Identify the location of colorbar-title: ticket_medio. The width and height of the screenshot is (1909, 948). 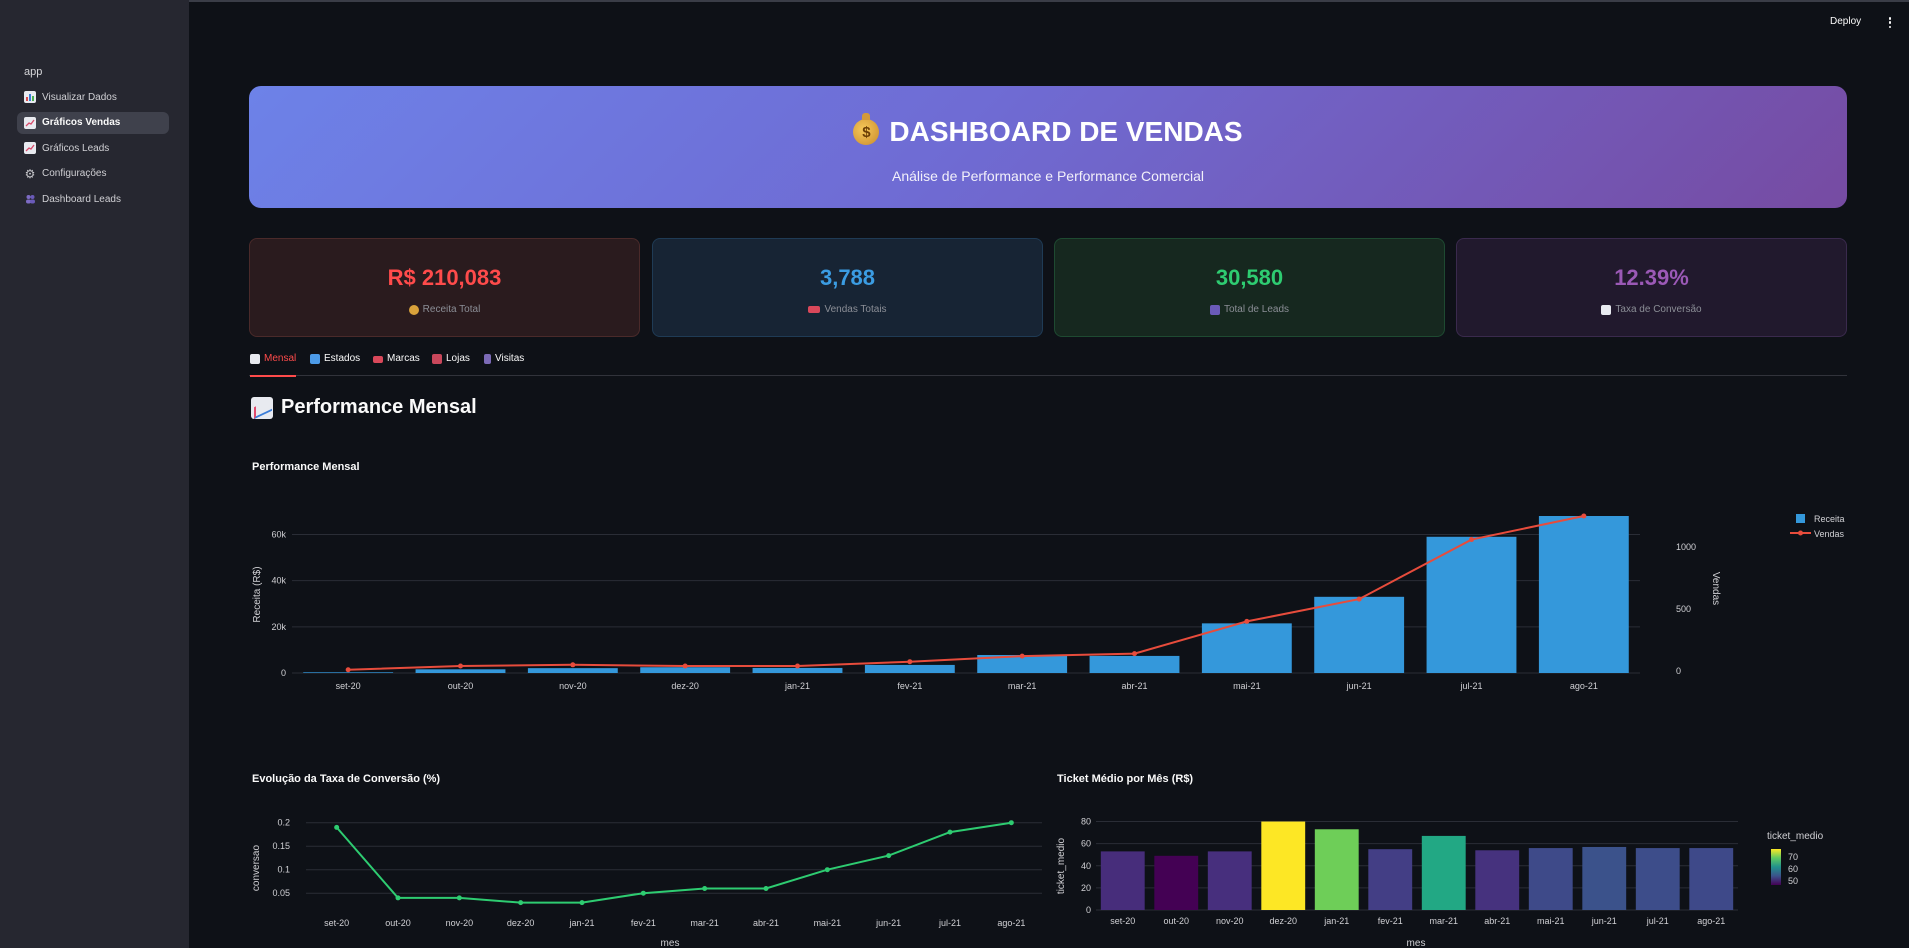
(1795, 836).